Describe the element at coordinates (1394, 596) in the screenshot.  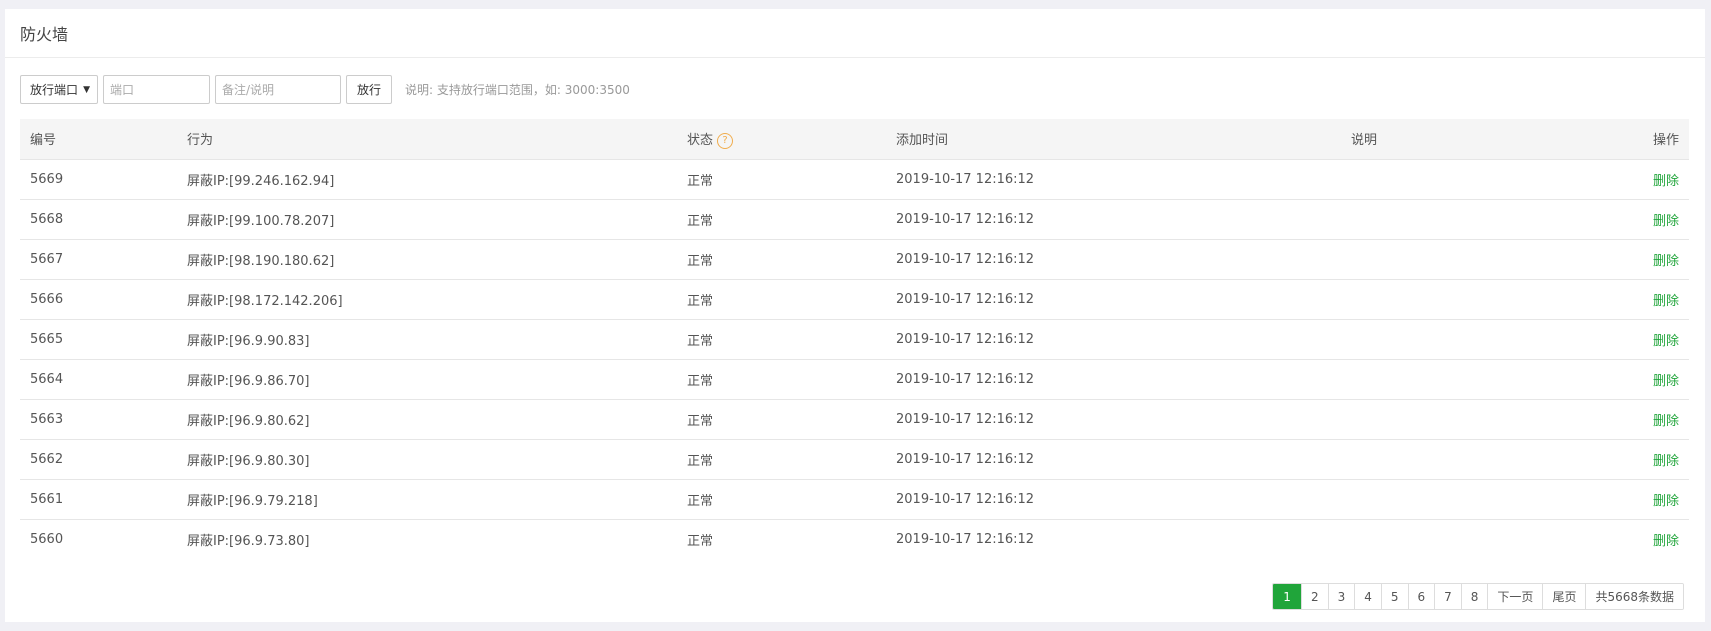
I see `page-button: 5` at that location.